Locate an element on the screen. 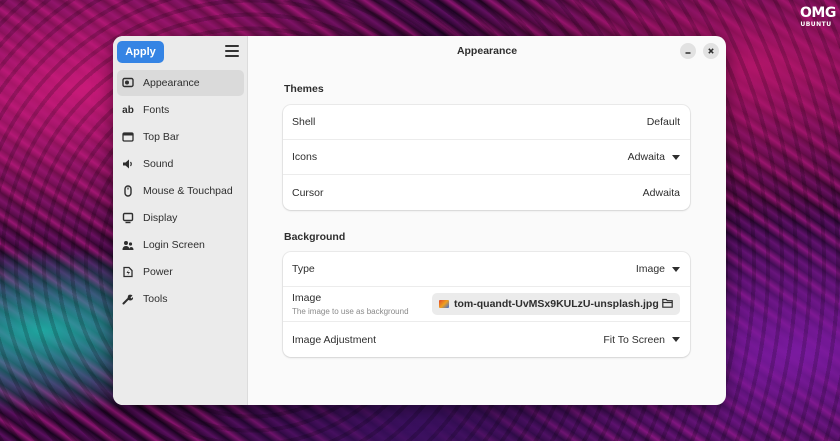 This screenshot has height=441, width=840. image-file-chooser: tom-quandt-UvMSx9KULzU-unsplash.jpg is located at coordinates (556, 304).